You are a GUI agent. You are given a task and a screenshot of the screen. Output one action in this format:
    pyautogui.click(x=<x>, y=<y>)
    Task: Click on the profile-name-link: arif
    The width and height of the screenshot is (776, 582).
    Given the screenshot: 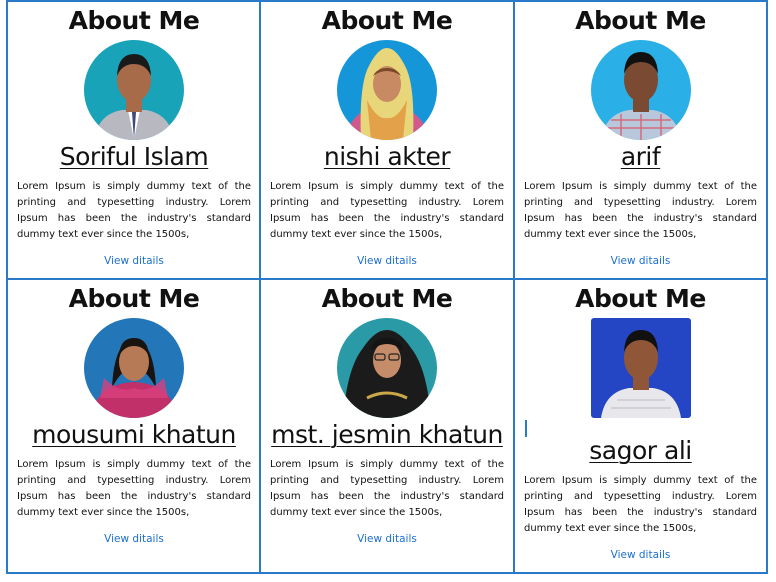 What is the action you would take?
    pyautogui.click(x=640, y=156)
    